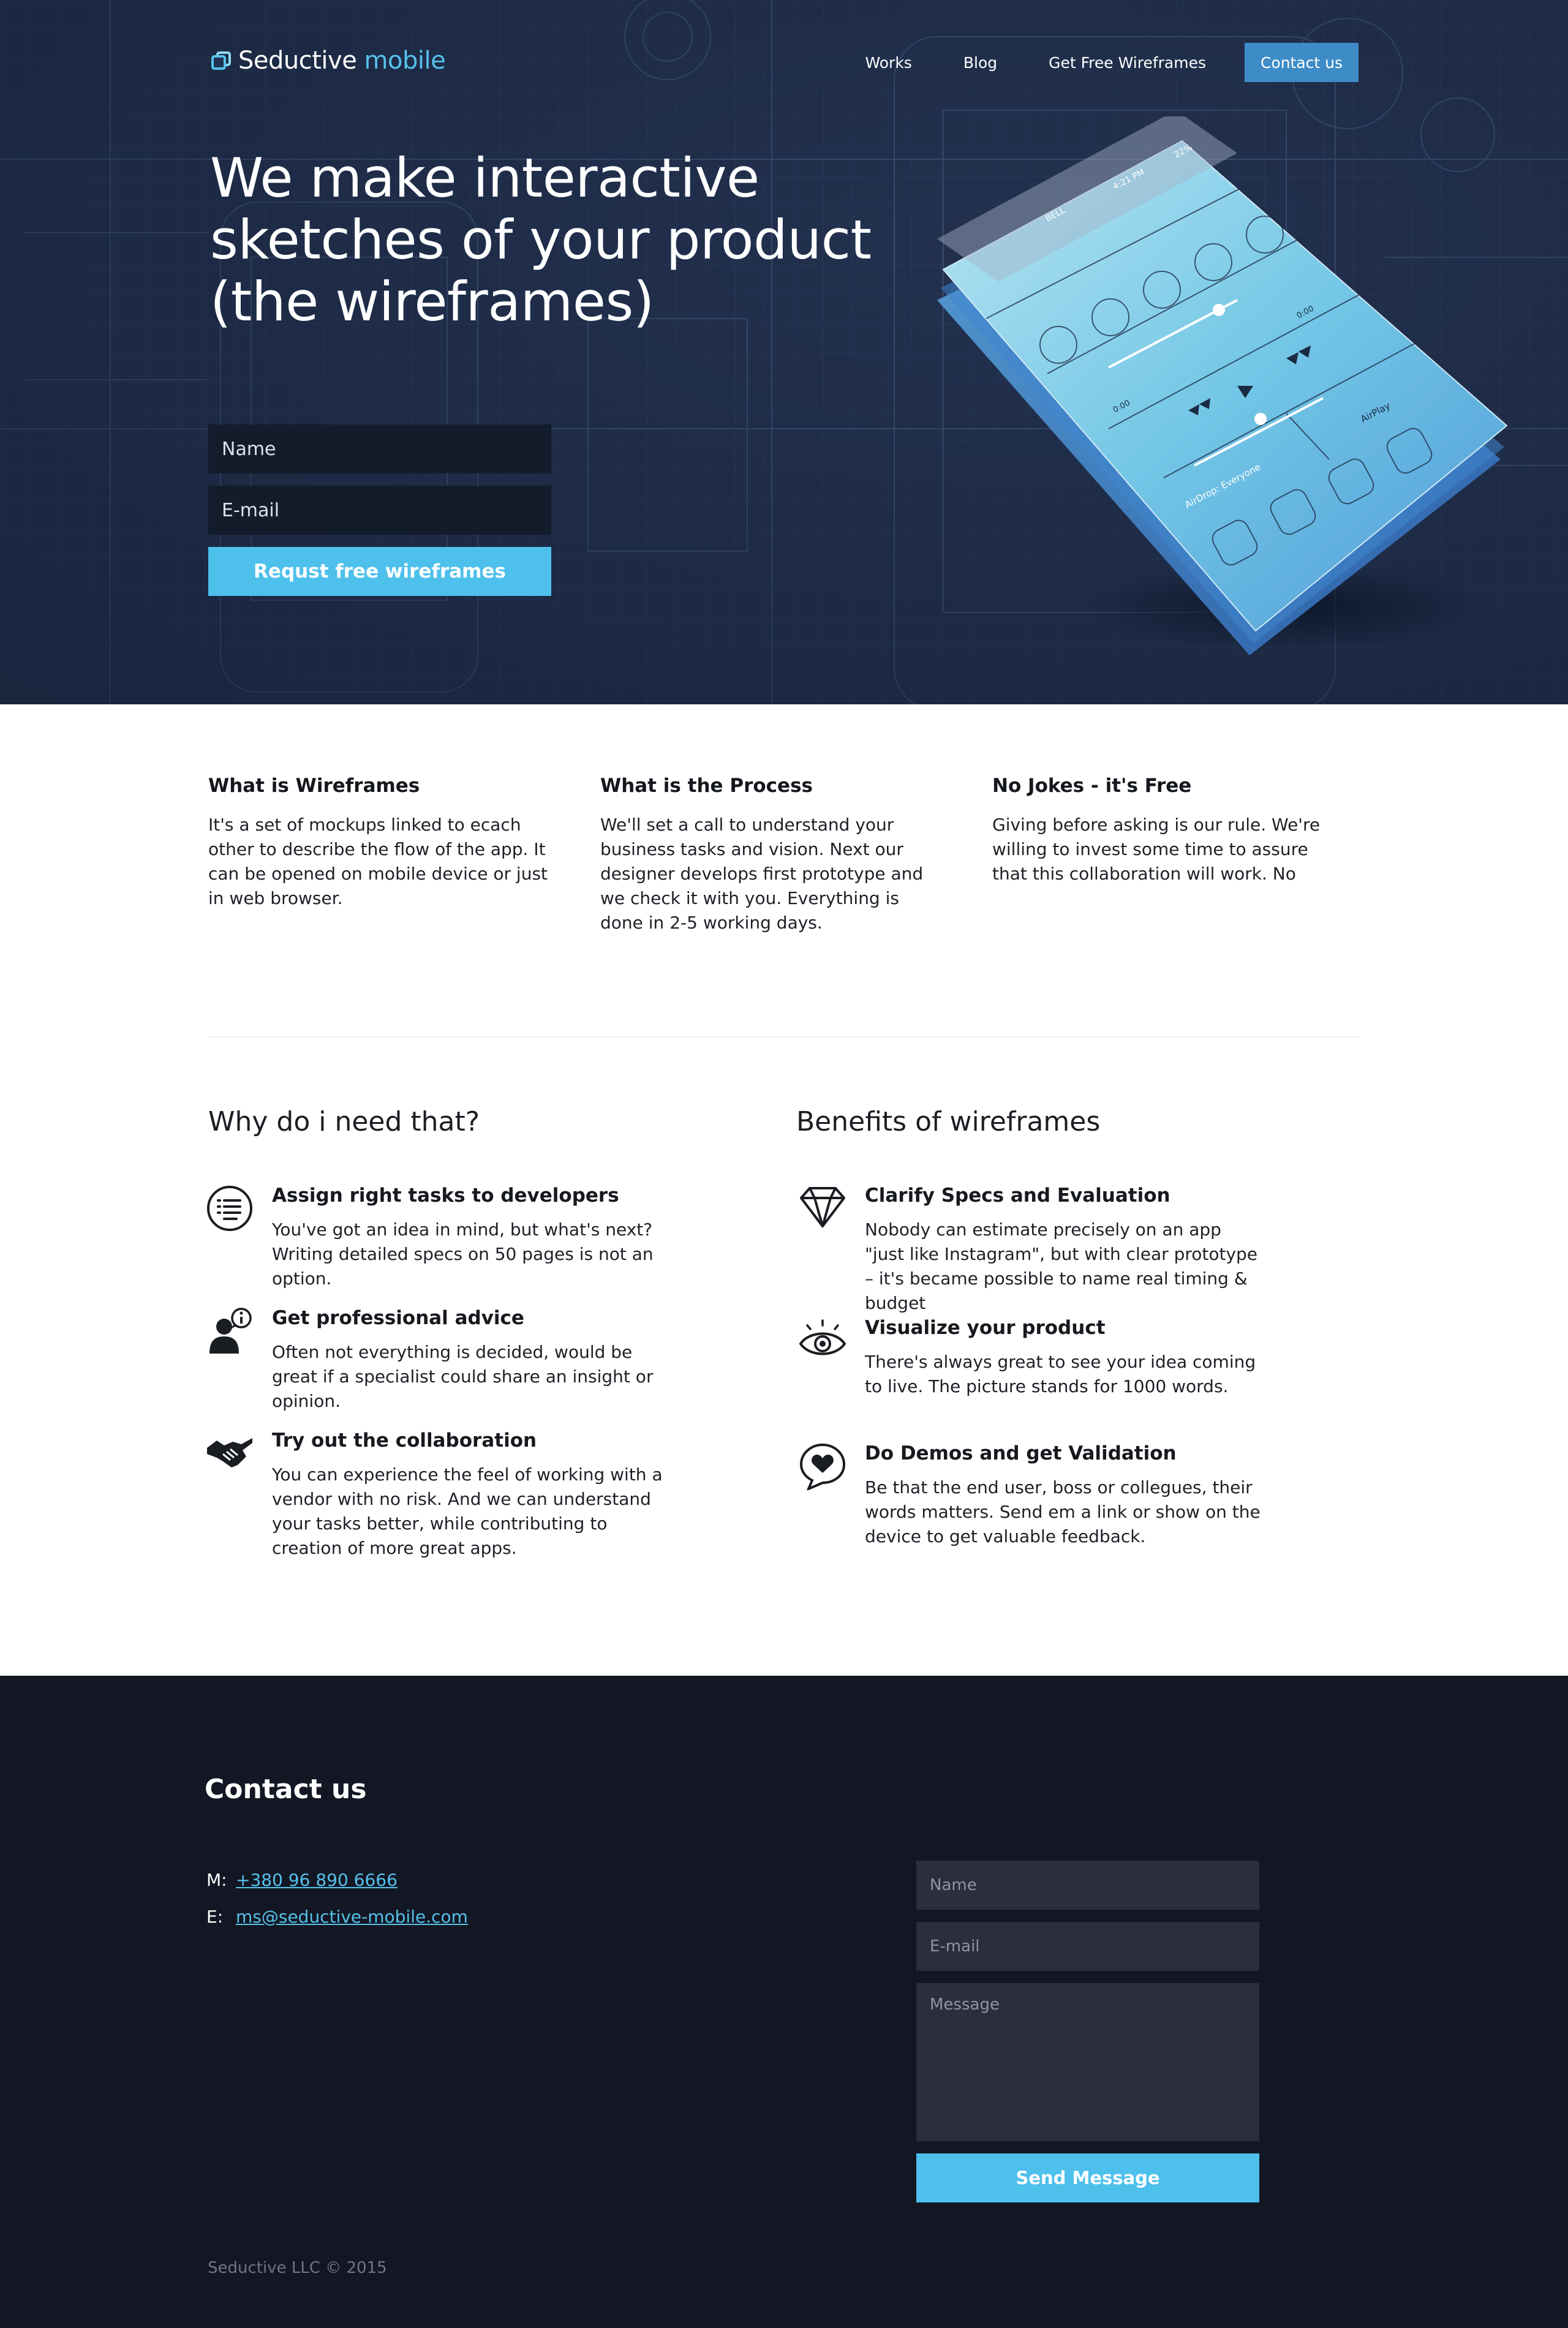 Image resolution: width=1568 pixels, height=2328 pixels. I want to click on request-form: Requst free wireframes, so click(379, 510).